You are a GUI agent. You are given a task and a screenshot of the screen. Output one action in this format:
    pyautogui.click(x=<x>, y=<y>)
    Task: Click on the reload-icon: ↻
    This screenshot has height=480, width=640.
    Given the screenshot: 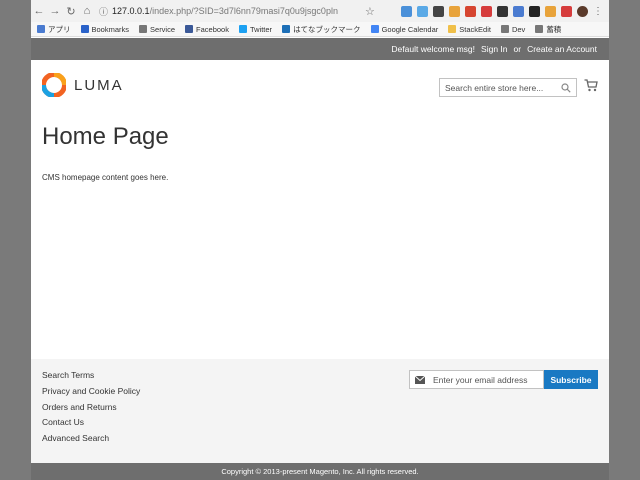 What is the action you would take?
    pyautogui.click(x=71, y=11)
    